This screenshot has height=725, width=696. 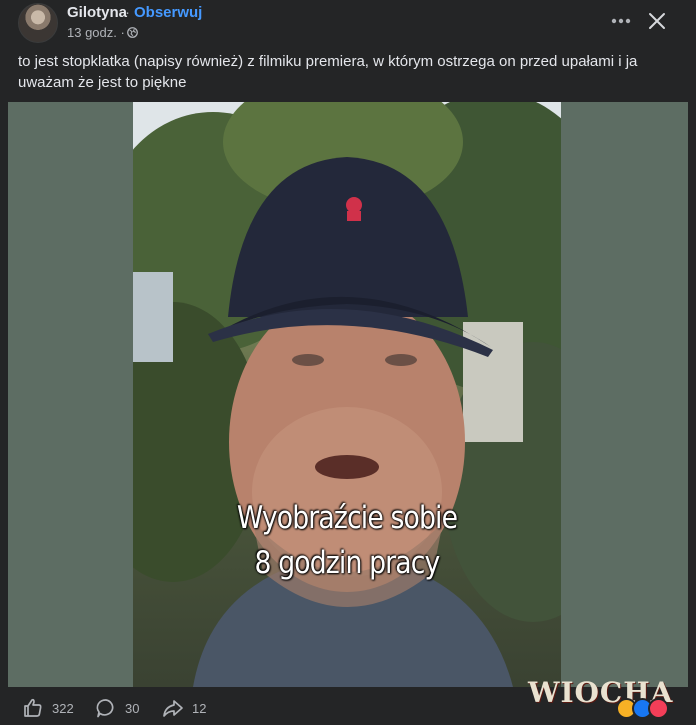 What do you see at coordinates (347, 563) in the screenshot?
I see `subtitle-line-2: 8 godzin pracy` at bounding box center [347, 563].